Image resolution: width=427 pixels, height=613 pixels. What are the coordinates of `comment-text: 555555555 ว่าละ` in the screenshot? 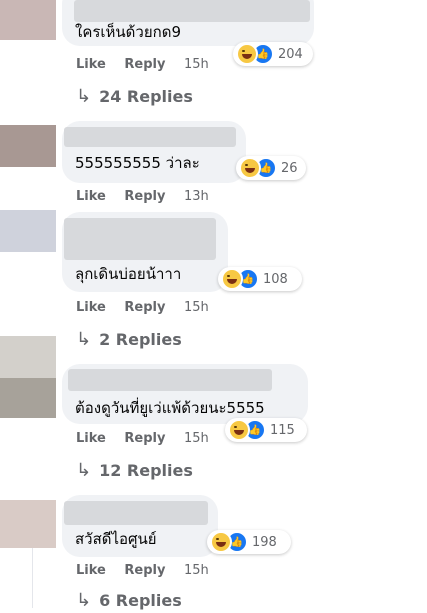 It's located at (137, 163).